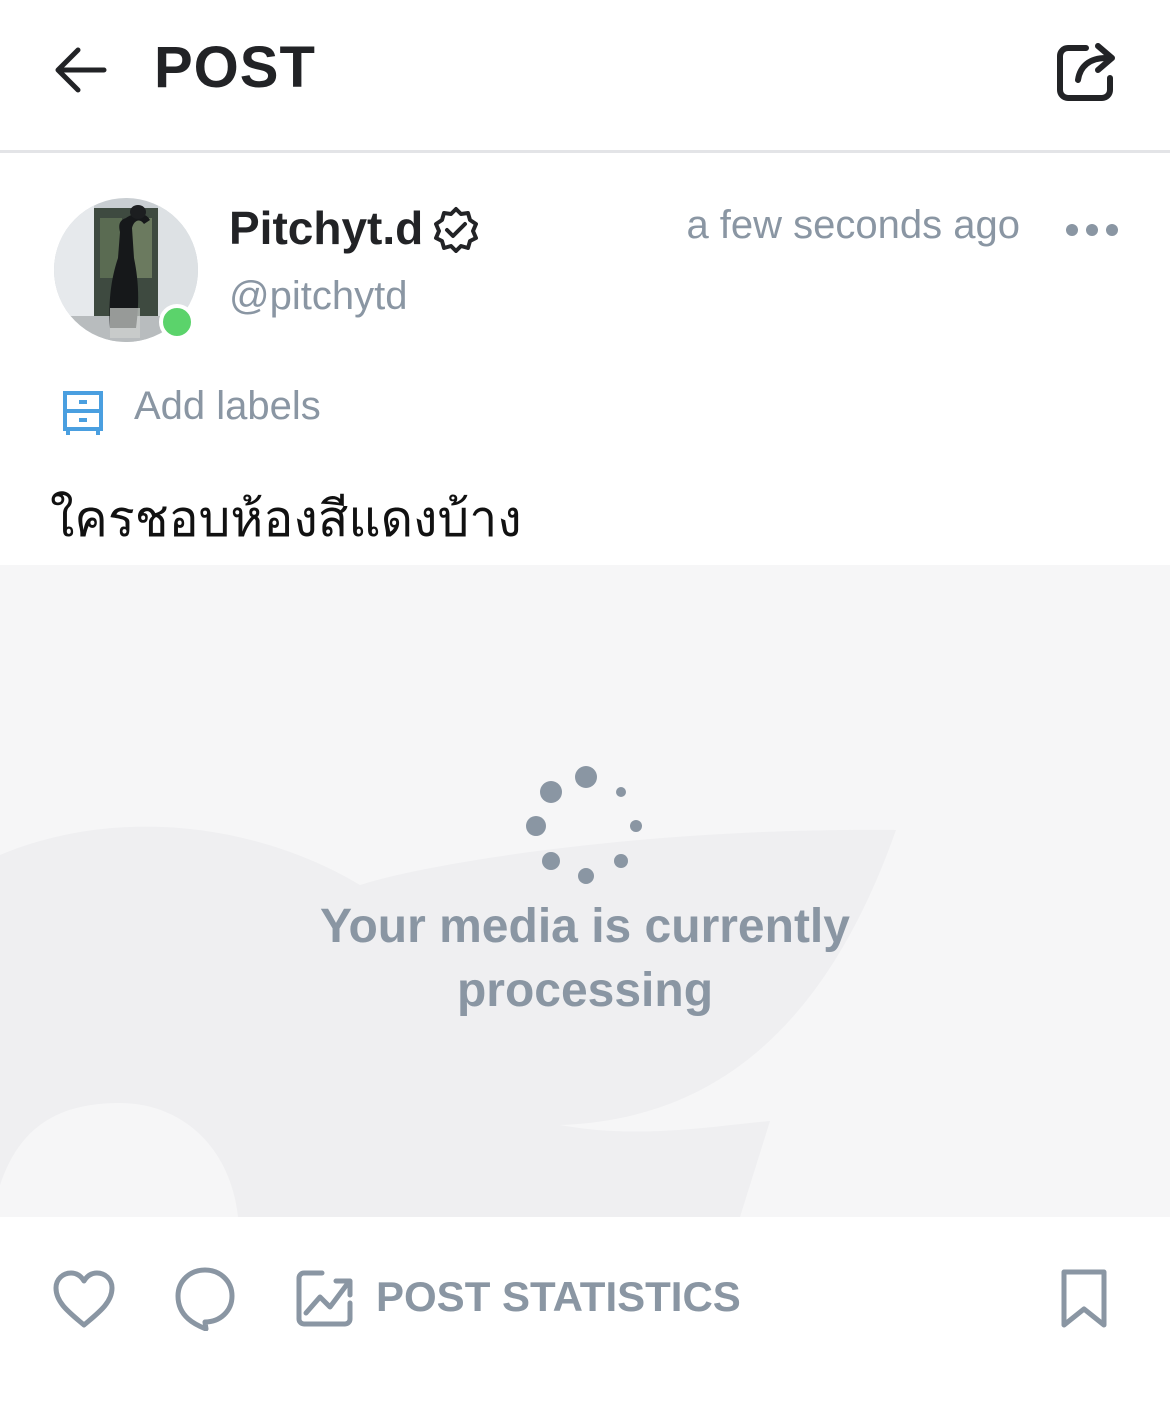 Image resolution: width=1170 pixels, height=1404 pixels. I want to click on share-button, so click(1087, 71).